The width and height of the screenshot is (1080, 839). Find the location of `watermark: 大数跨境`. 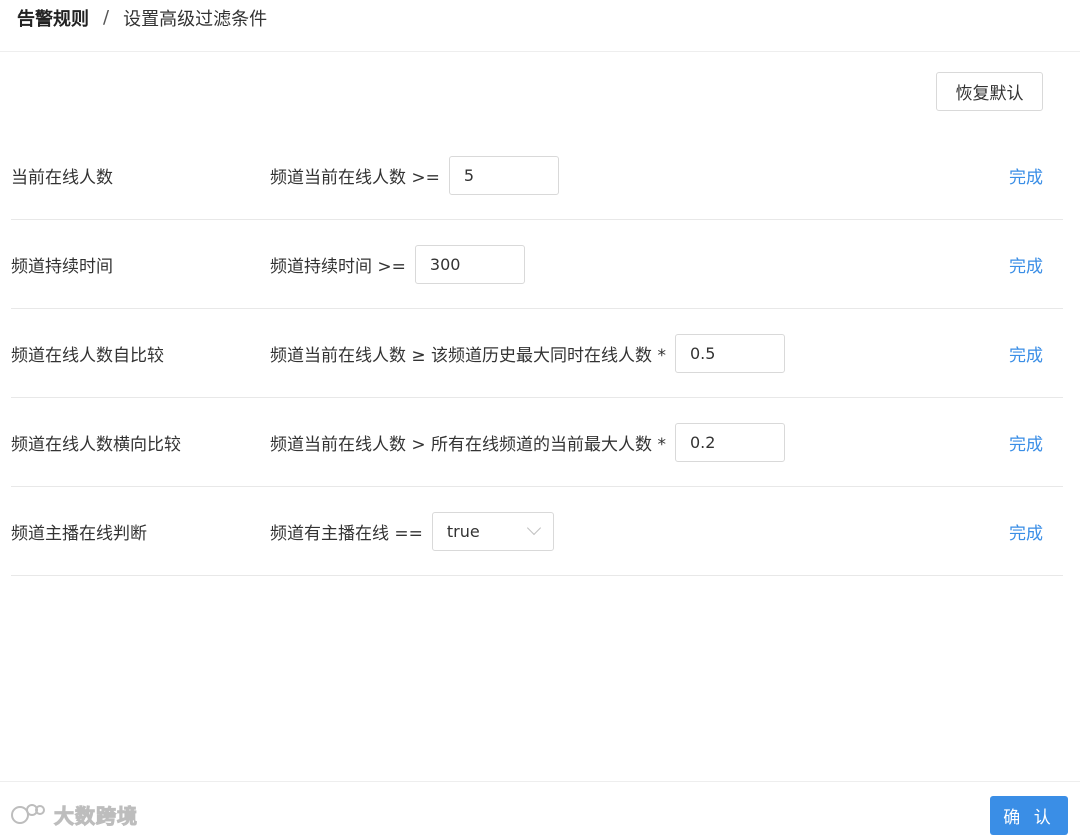

watermark: 大数跨境 is located at coordinates (74, 814).